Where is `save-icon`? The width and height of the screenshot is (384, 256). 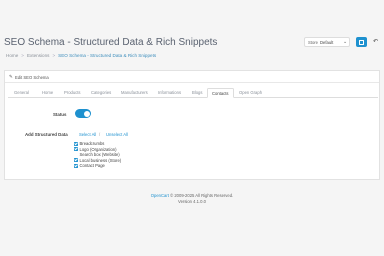 save-icon is located at coordinates (361, 42).